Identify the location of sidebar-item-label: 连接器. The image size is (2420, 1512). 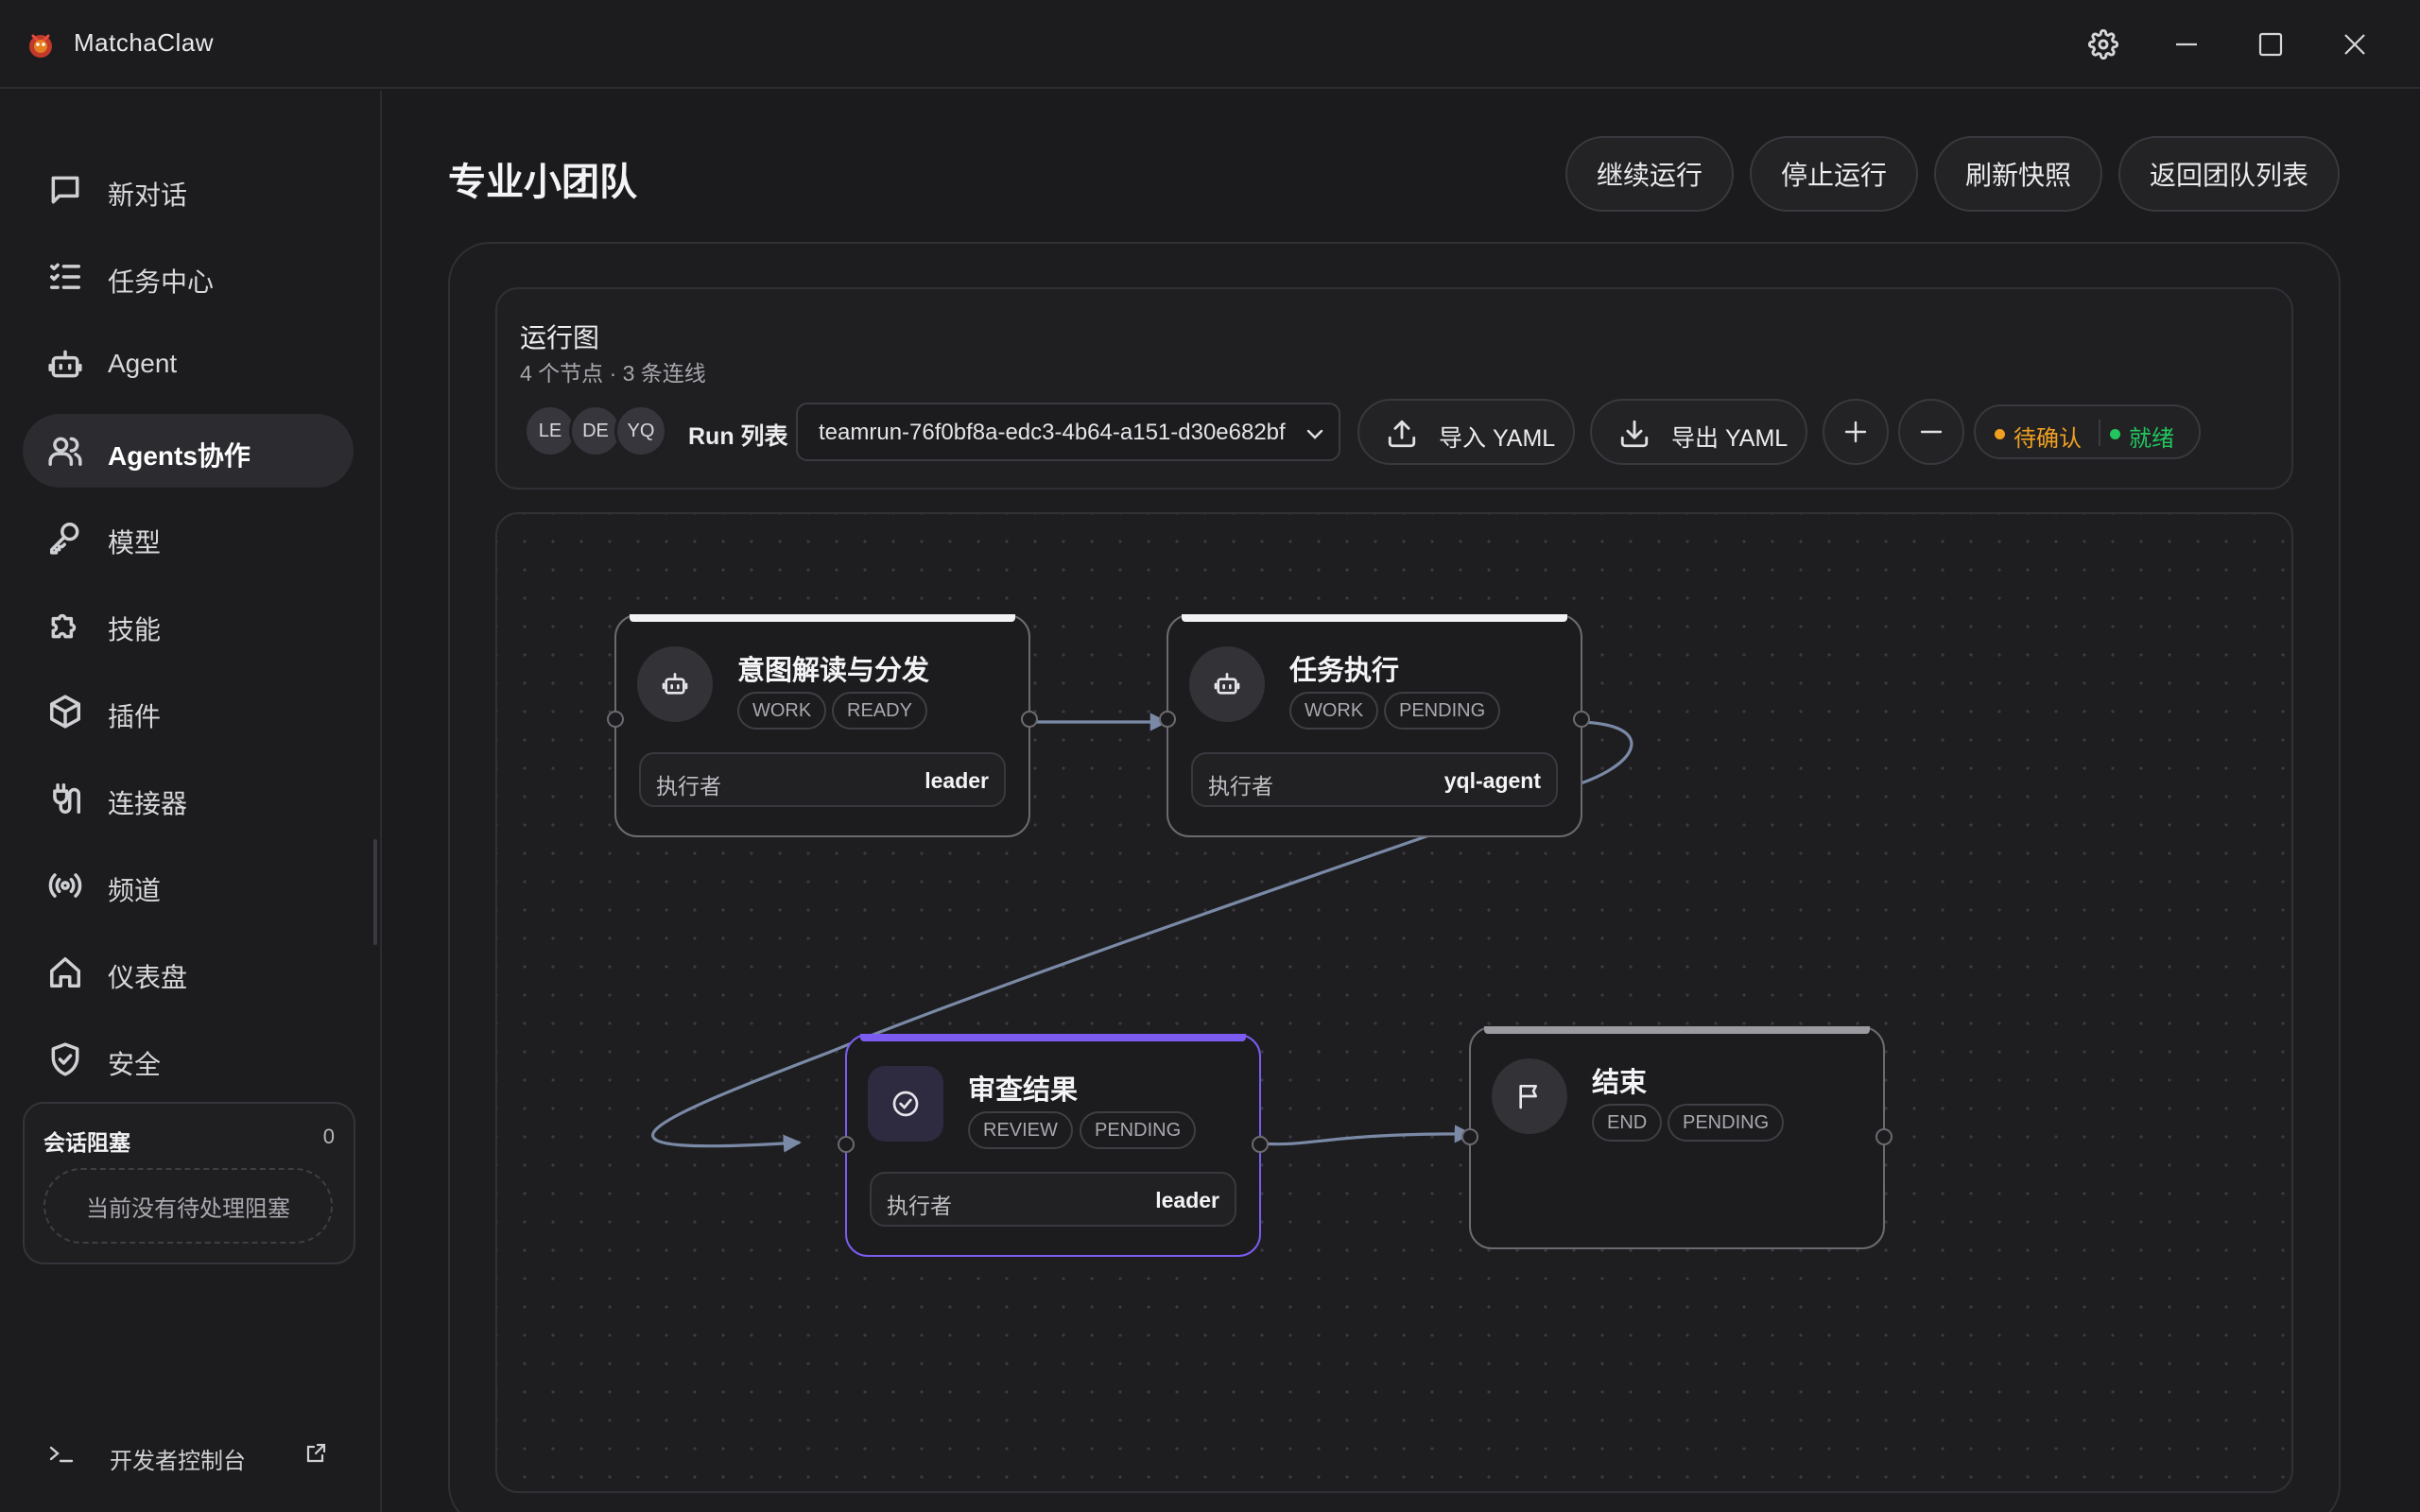
(148, 803).